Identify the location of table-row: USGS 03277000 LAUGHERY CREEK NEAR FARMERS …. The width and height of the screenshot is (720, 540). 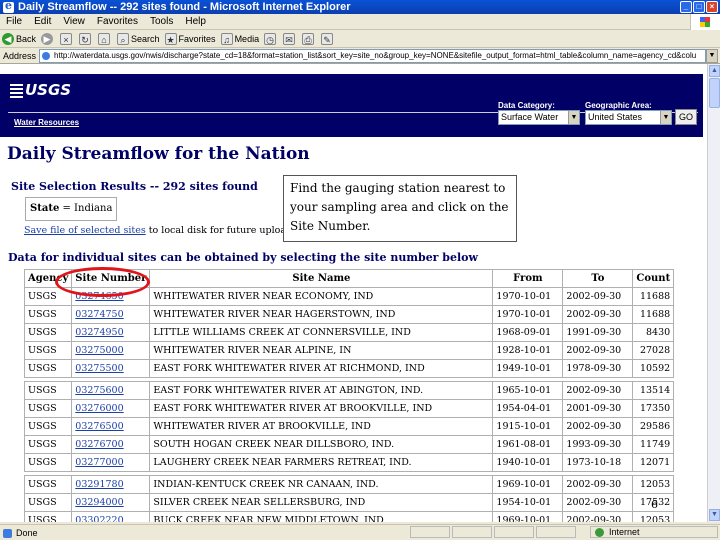
(349, 462).